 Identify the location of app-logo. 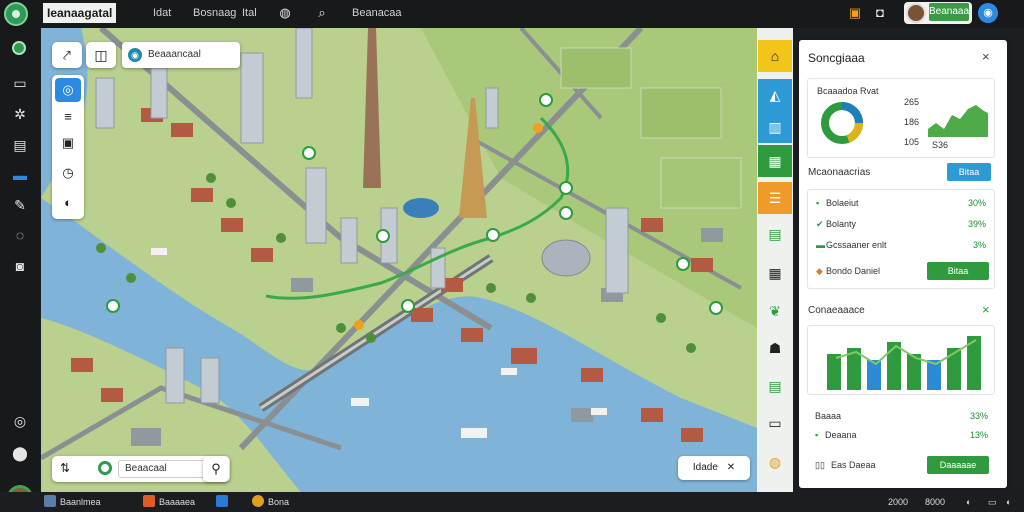
(16, 14).